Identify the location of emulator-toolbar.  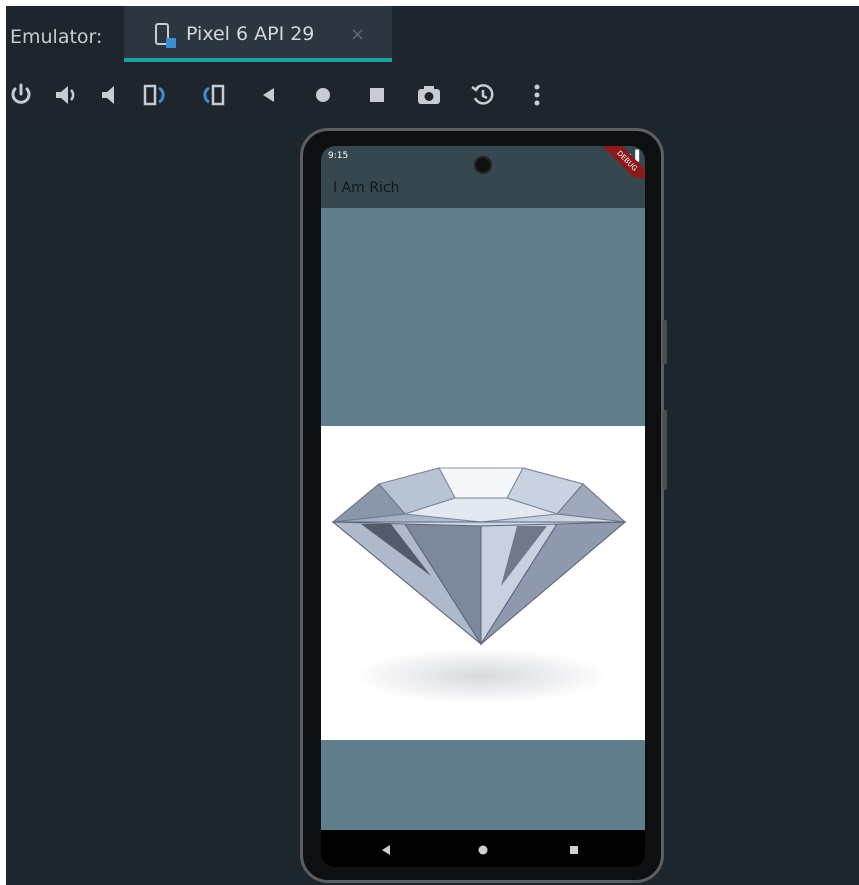
(432, 95).